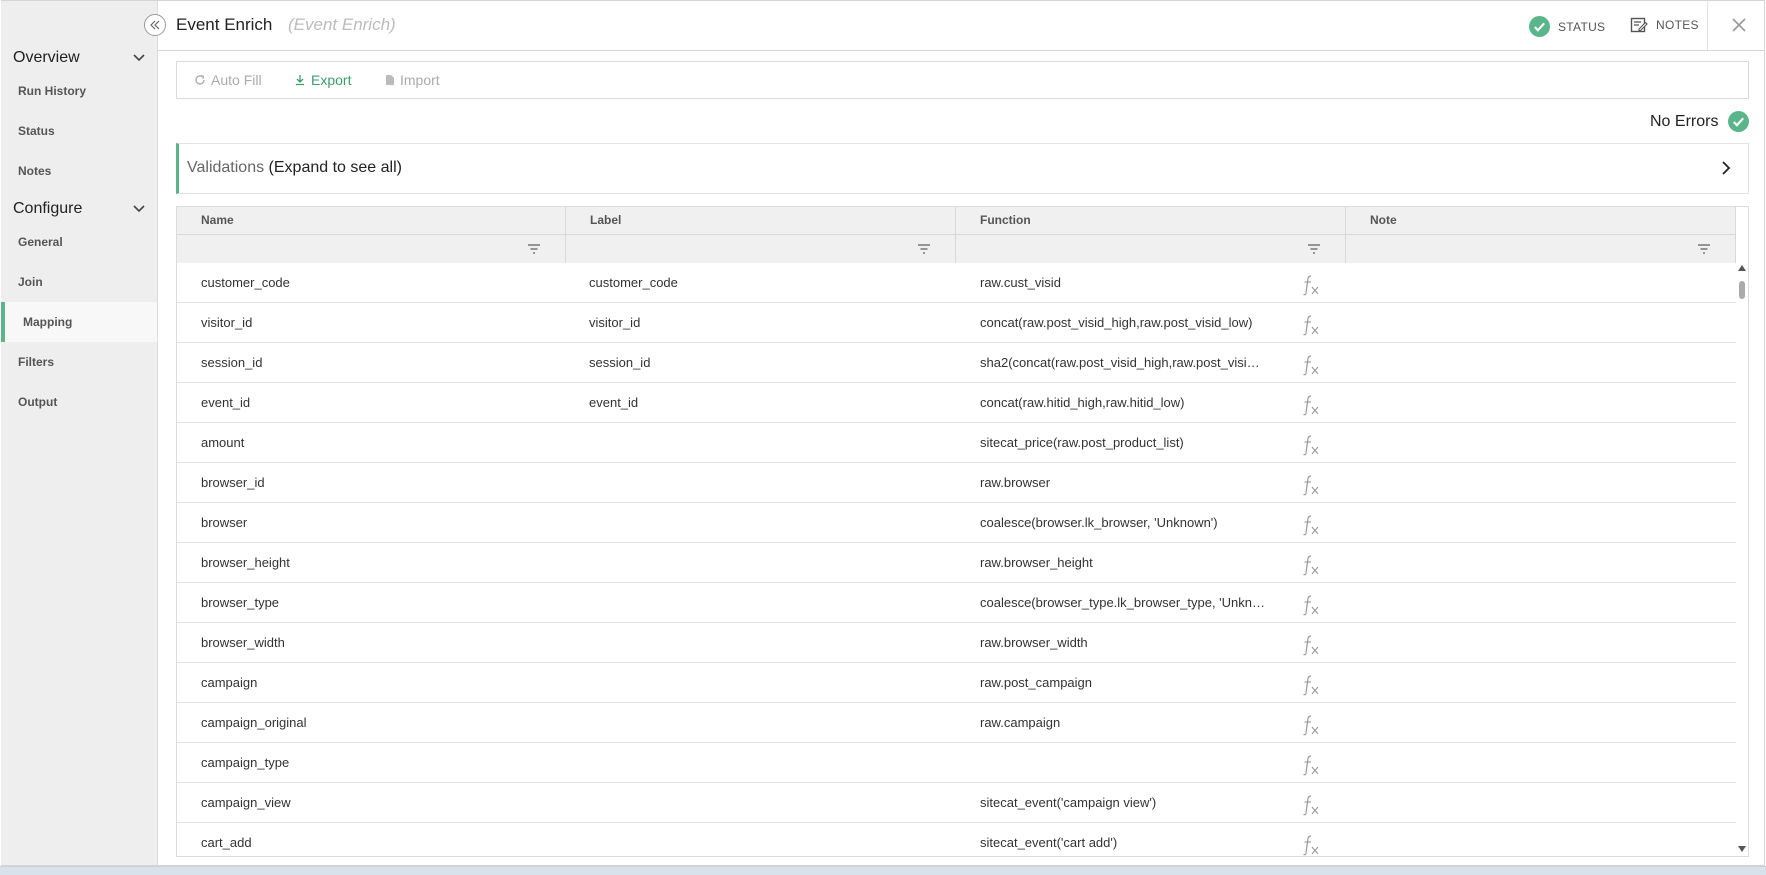 This screenshot has width=1766, height=875. I want to click on cell-name: campaign, so click(376, 683).